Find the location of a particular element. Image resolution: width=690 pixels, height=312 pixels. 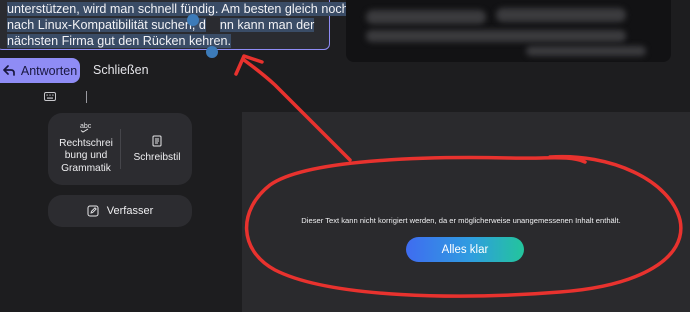

spelling-label-line-3: Grammatik is located at coordinates (86, 168).